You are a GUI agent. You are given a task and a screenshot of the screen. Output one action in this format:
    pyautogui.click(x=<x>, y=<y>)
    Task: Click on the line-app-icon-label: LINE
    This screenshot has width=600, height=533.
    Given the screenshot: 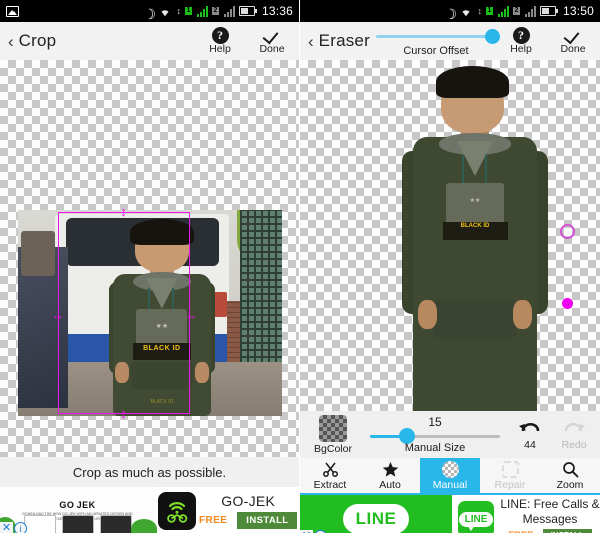 What is the action you would take?
    pyautogui.click(x=476, y=521)
    